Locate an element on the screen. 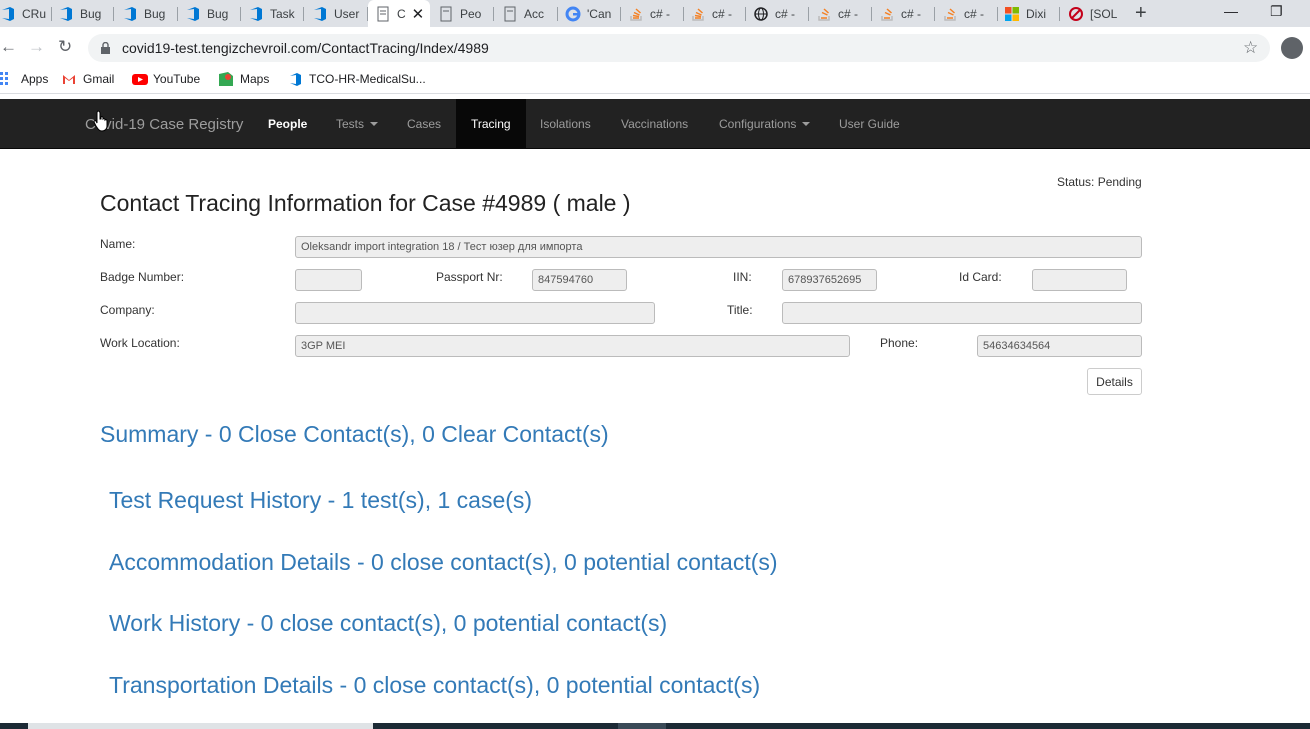 Image resolution: width=1310 pixels, height=729 pixels. red-logo-icon is located at coordinates (1076, 14).